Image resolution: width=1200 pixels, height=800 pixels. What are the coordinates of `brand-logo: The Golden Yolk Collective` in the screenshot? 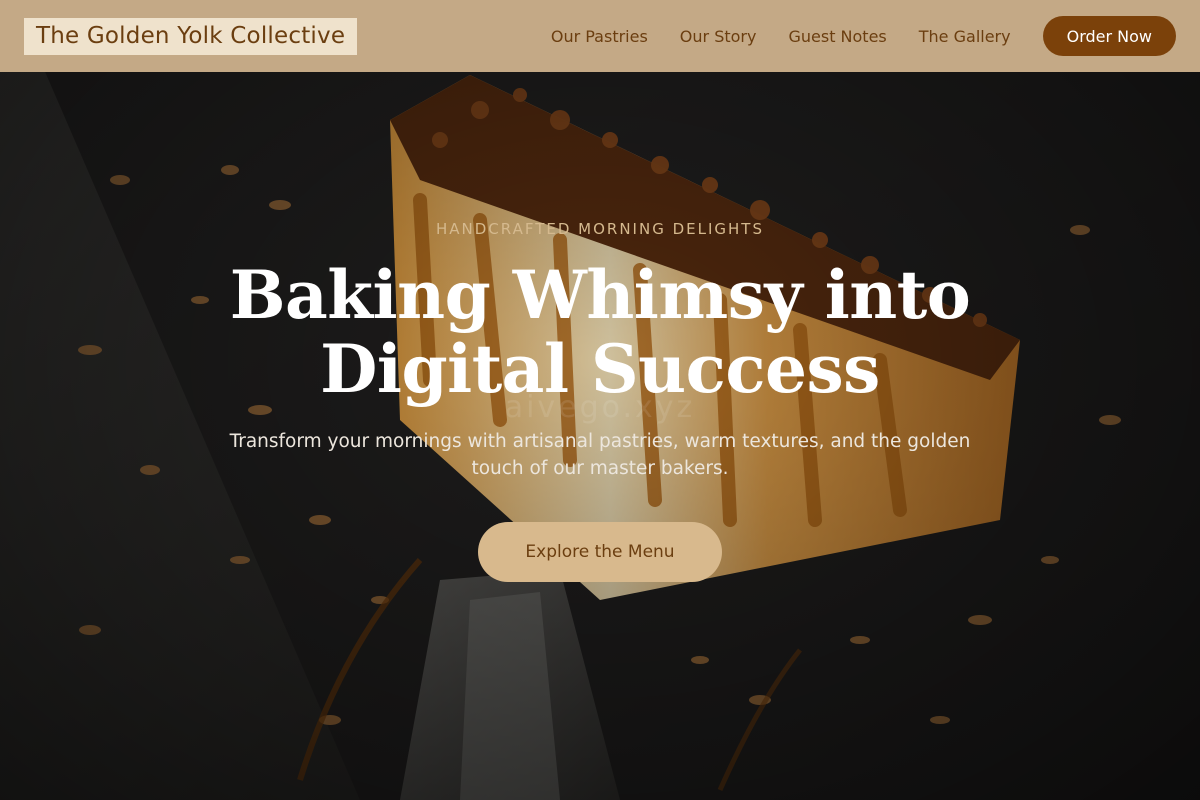 It's located at (191, 36).